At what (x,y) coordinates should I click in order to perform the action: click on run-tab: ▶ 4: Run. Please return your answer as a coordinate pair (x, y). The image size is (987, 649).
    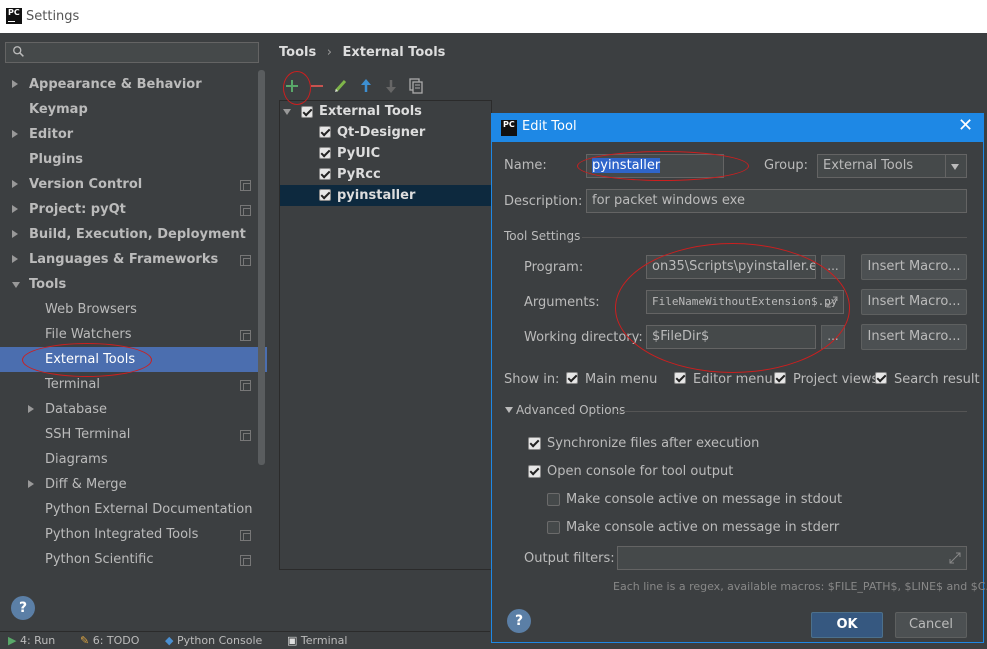
    Looking at the image, I should click on (31, 640).